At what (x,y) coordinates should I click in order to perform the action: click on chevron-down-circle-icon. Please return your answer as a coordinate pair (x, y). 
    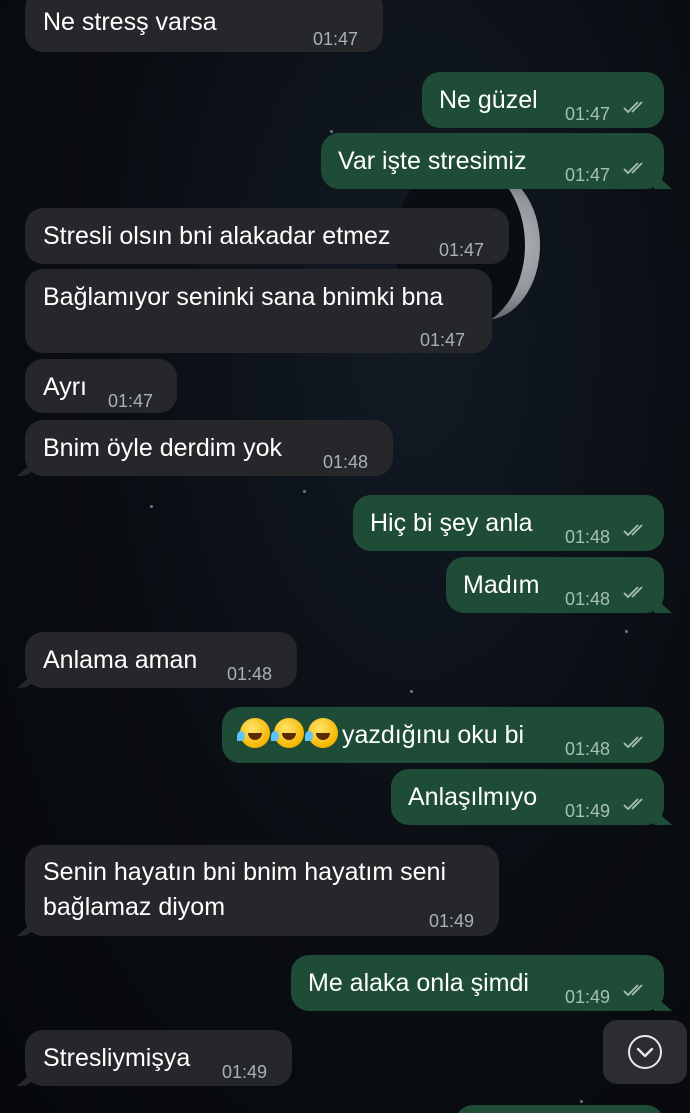
    Looking at the image, I should click on (645, 1052).